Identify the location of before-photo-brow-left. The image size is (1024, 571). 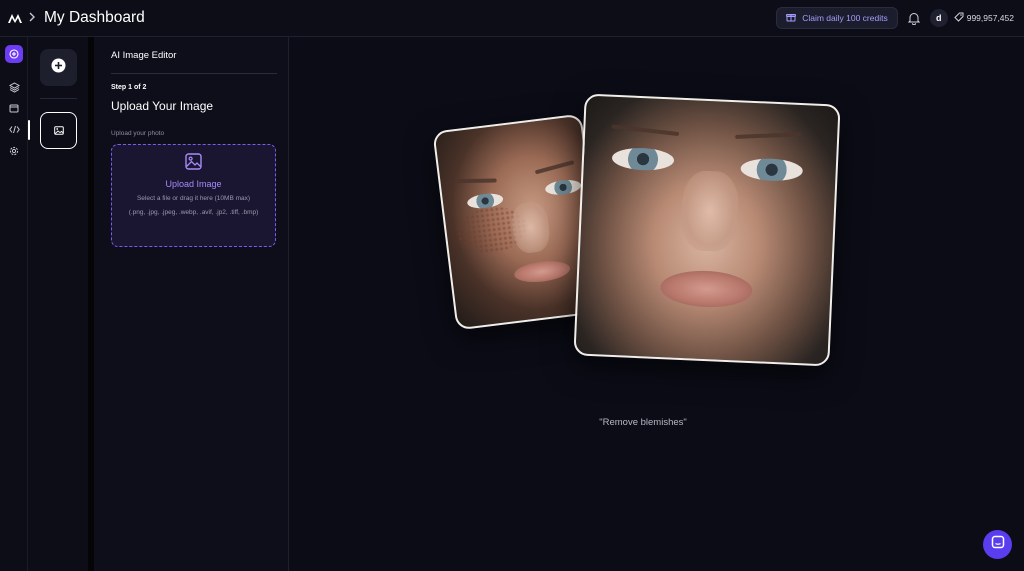
(476, 181).